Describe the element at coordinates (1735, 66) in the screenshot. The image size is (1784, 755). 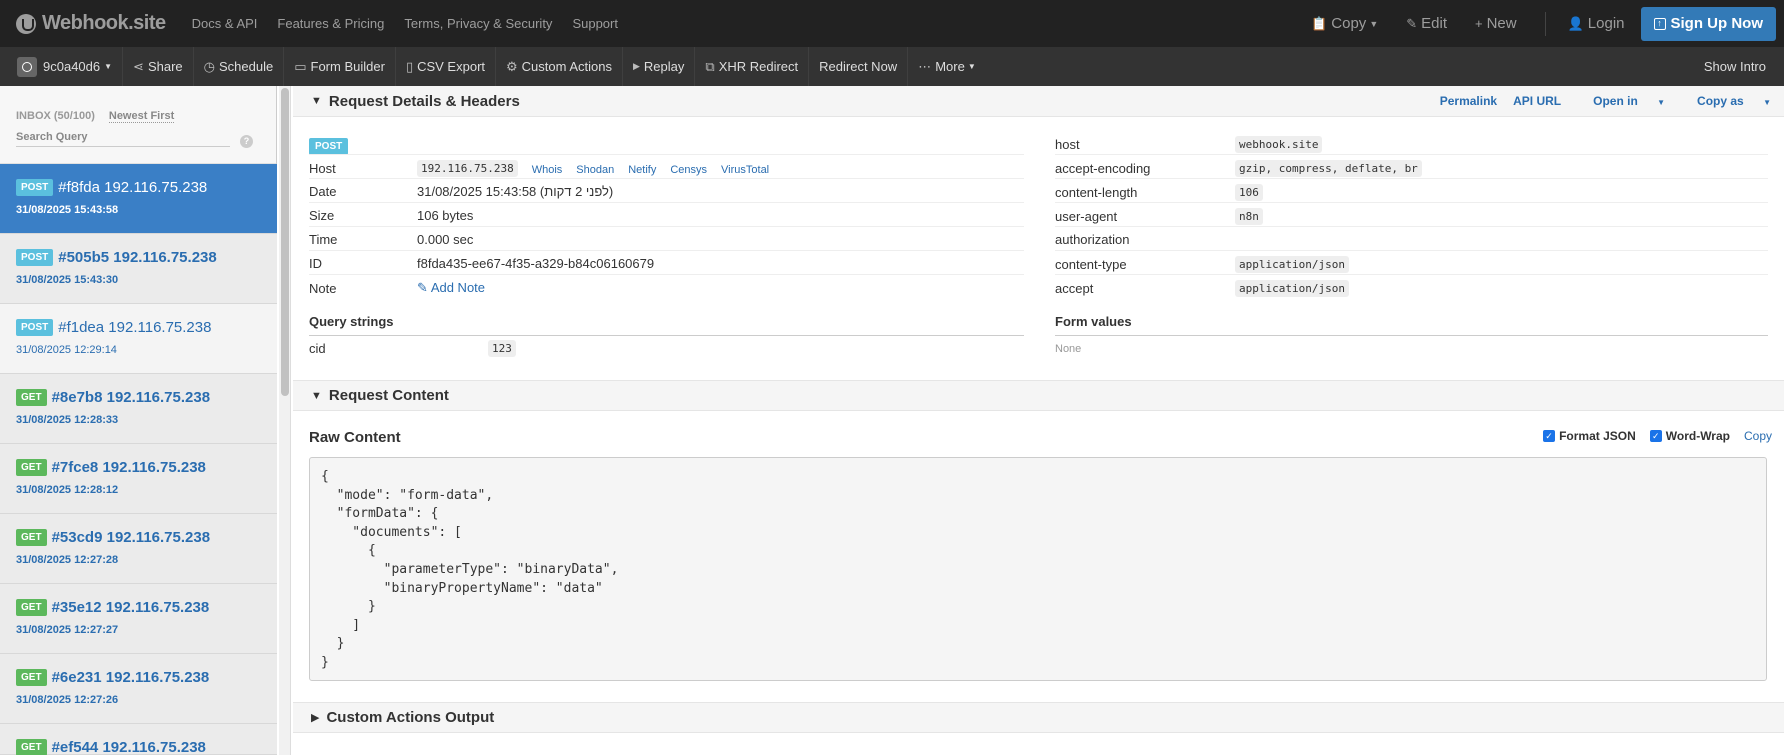
I see `show-intro-link: Show Intro` at that location.